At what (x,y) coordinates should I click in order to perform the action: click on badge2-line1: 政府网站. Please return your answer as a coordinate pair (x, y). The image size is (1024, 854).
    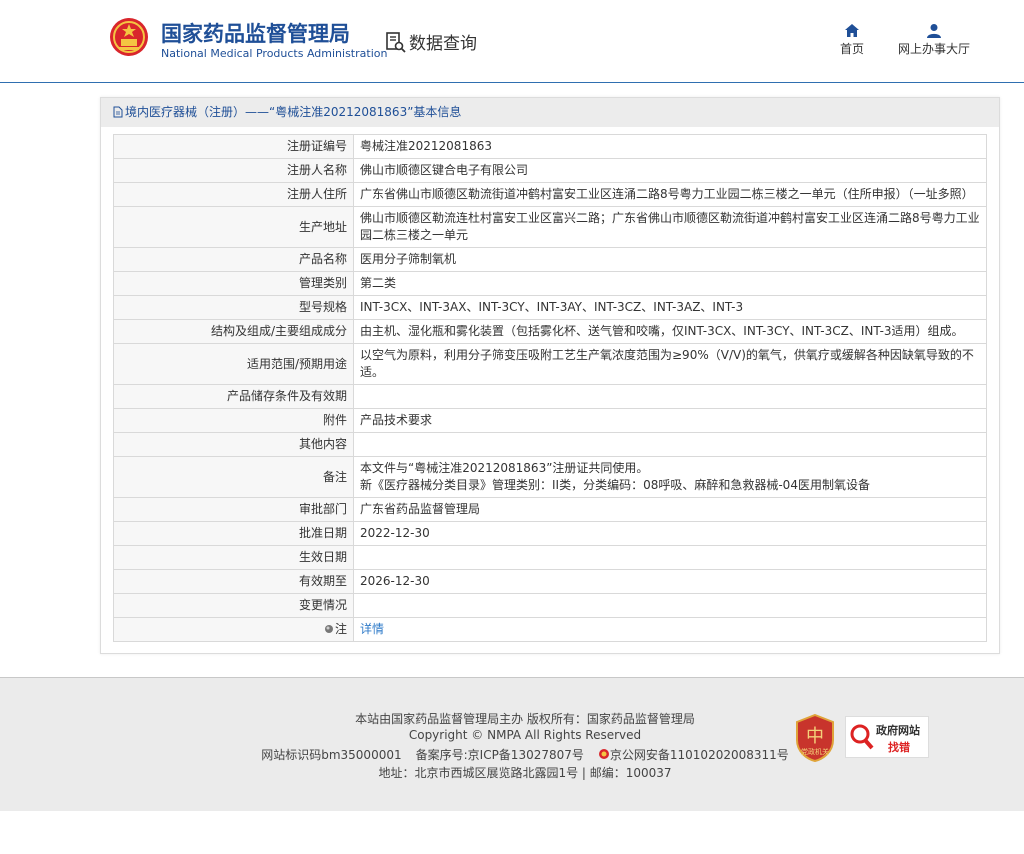
    Looking at the image, I should click on (898, 730).